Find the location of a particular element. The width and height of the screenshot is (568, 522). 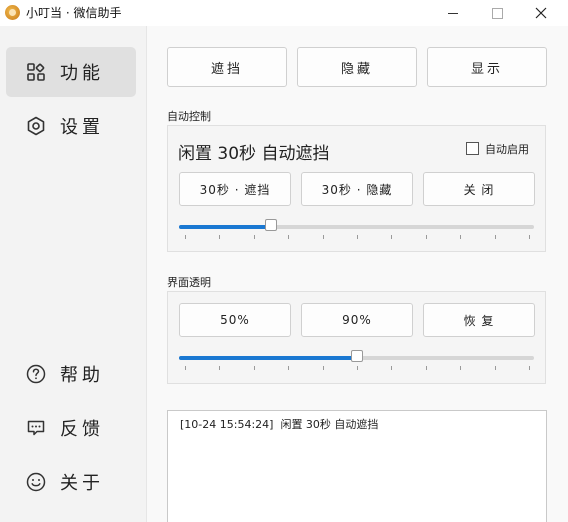

hide-button: 隐藏 is located at coordinates (357, 67).